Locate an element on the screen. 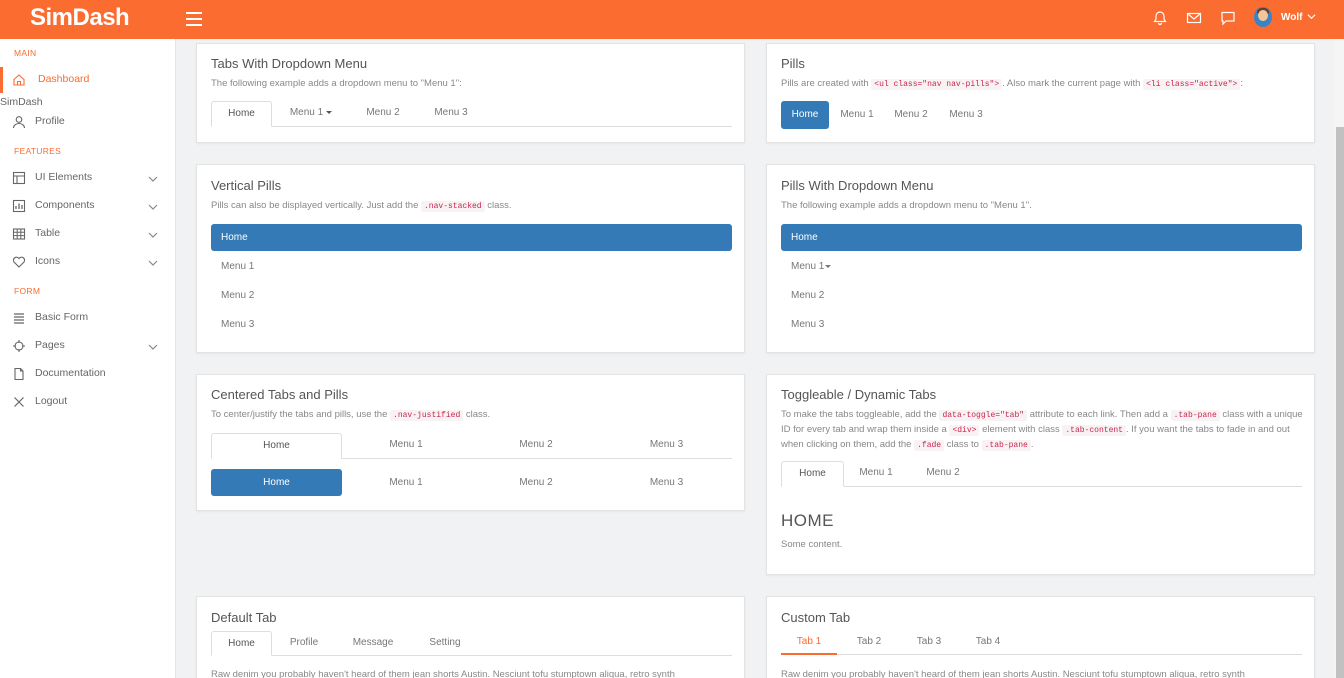 The height and width of the screenshot is (678, 1344). tab-setting: Setting is located at coordinates (445, 643).